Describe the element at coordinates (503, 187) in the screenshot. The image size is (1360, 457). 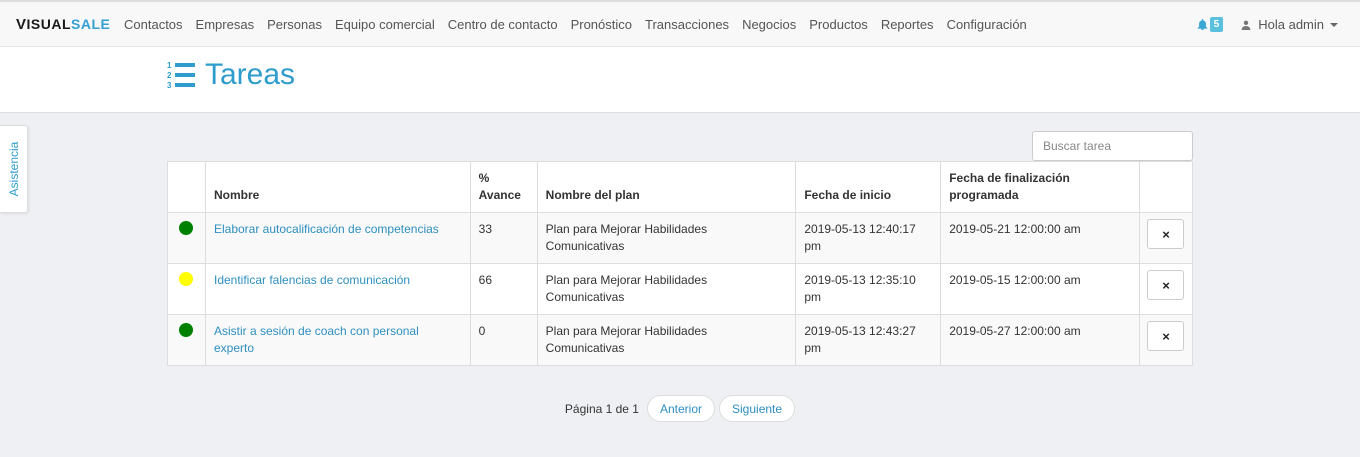
I see `header-progress: % Avance` at that location.